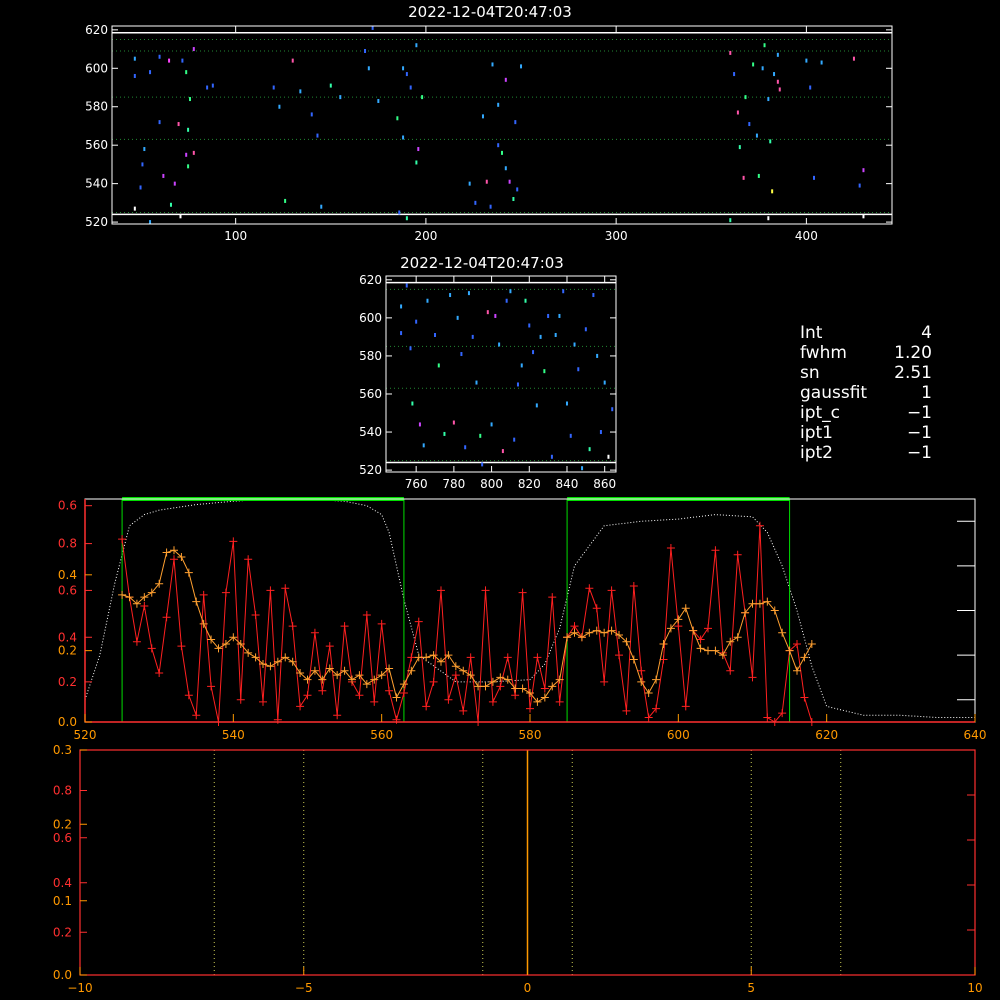 This screenshot has height=1000, width=1000. Describe the element at coordinates (616, 236) in the screenshot. I see `spectrogram-full-xtick-label: 300` at that location.